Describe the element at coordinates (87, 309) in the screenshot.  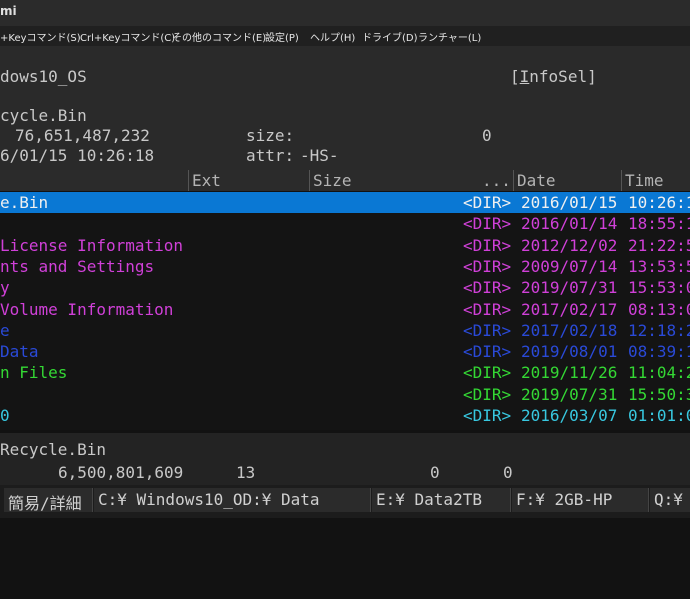
I see `file-name: Volume Information` at that location.